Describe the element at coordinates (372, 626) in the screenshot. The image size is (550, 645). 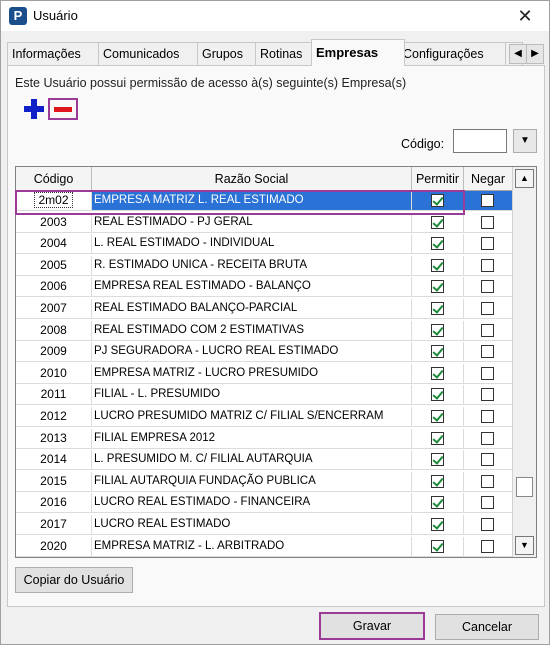
I see `save-button: Gravar` at that location.